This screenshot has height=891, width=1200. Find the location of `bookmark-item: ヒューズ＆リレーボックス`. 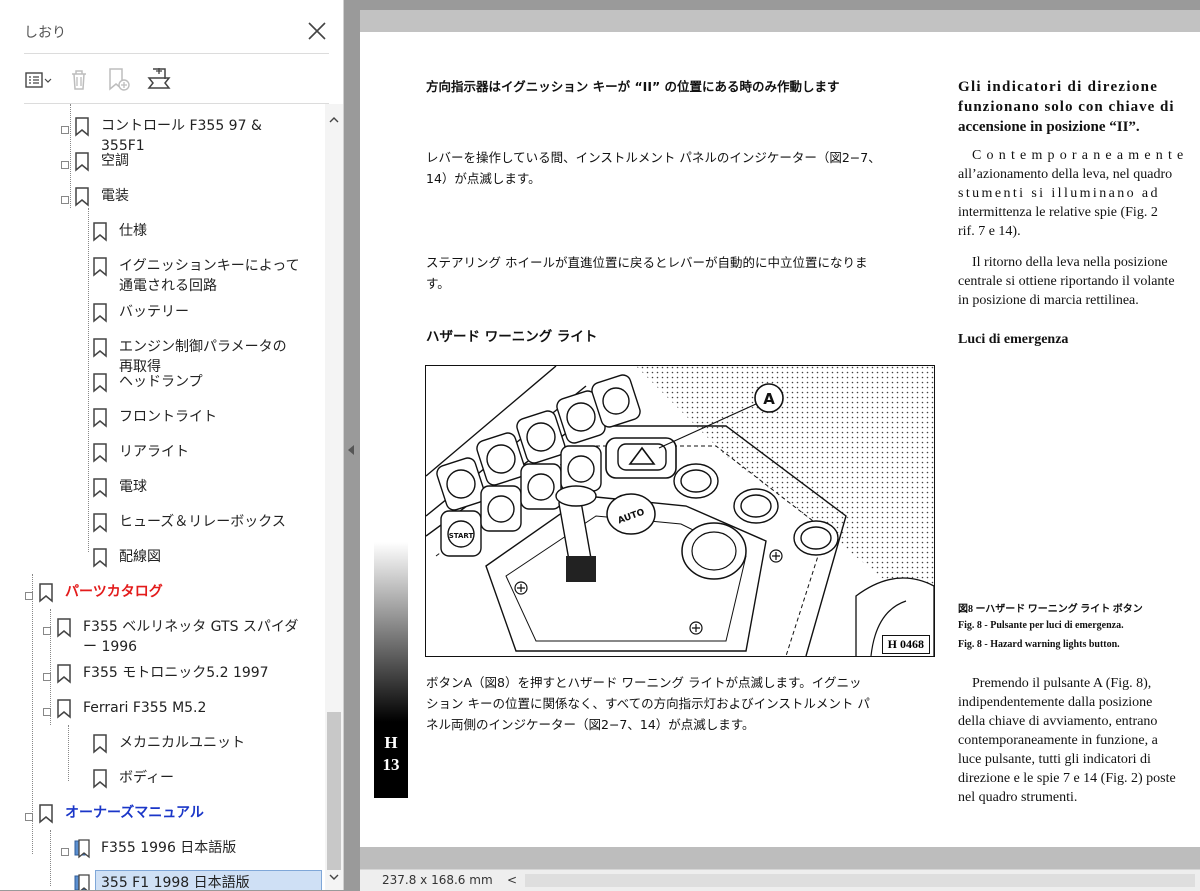

bookmark-item: ヒューズ＆リレーボックス is located at coordinates (161, 521).